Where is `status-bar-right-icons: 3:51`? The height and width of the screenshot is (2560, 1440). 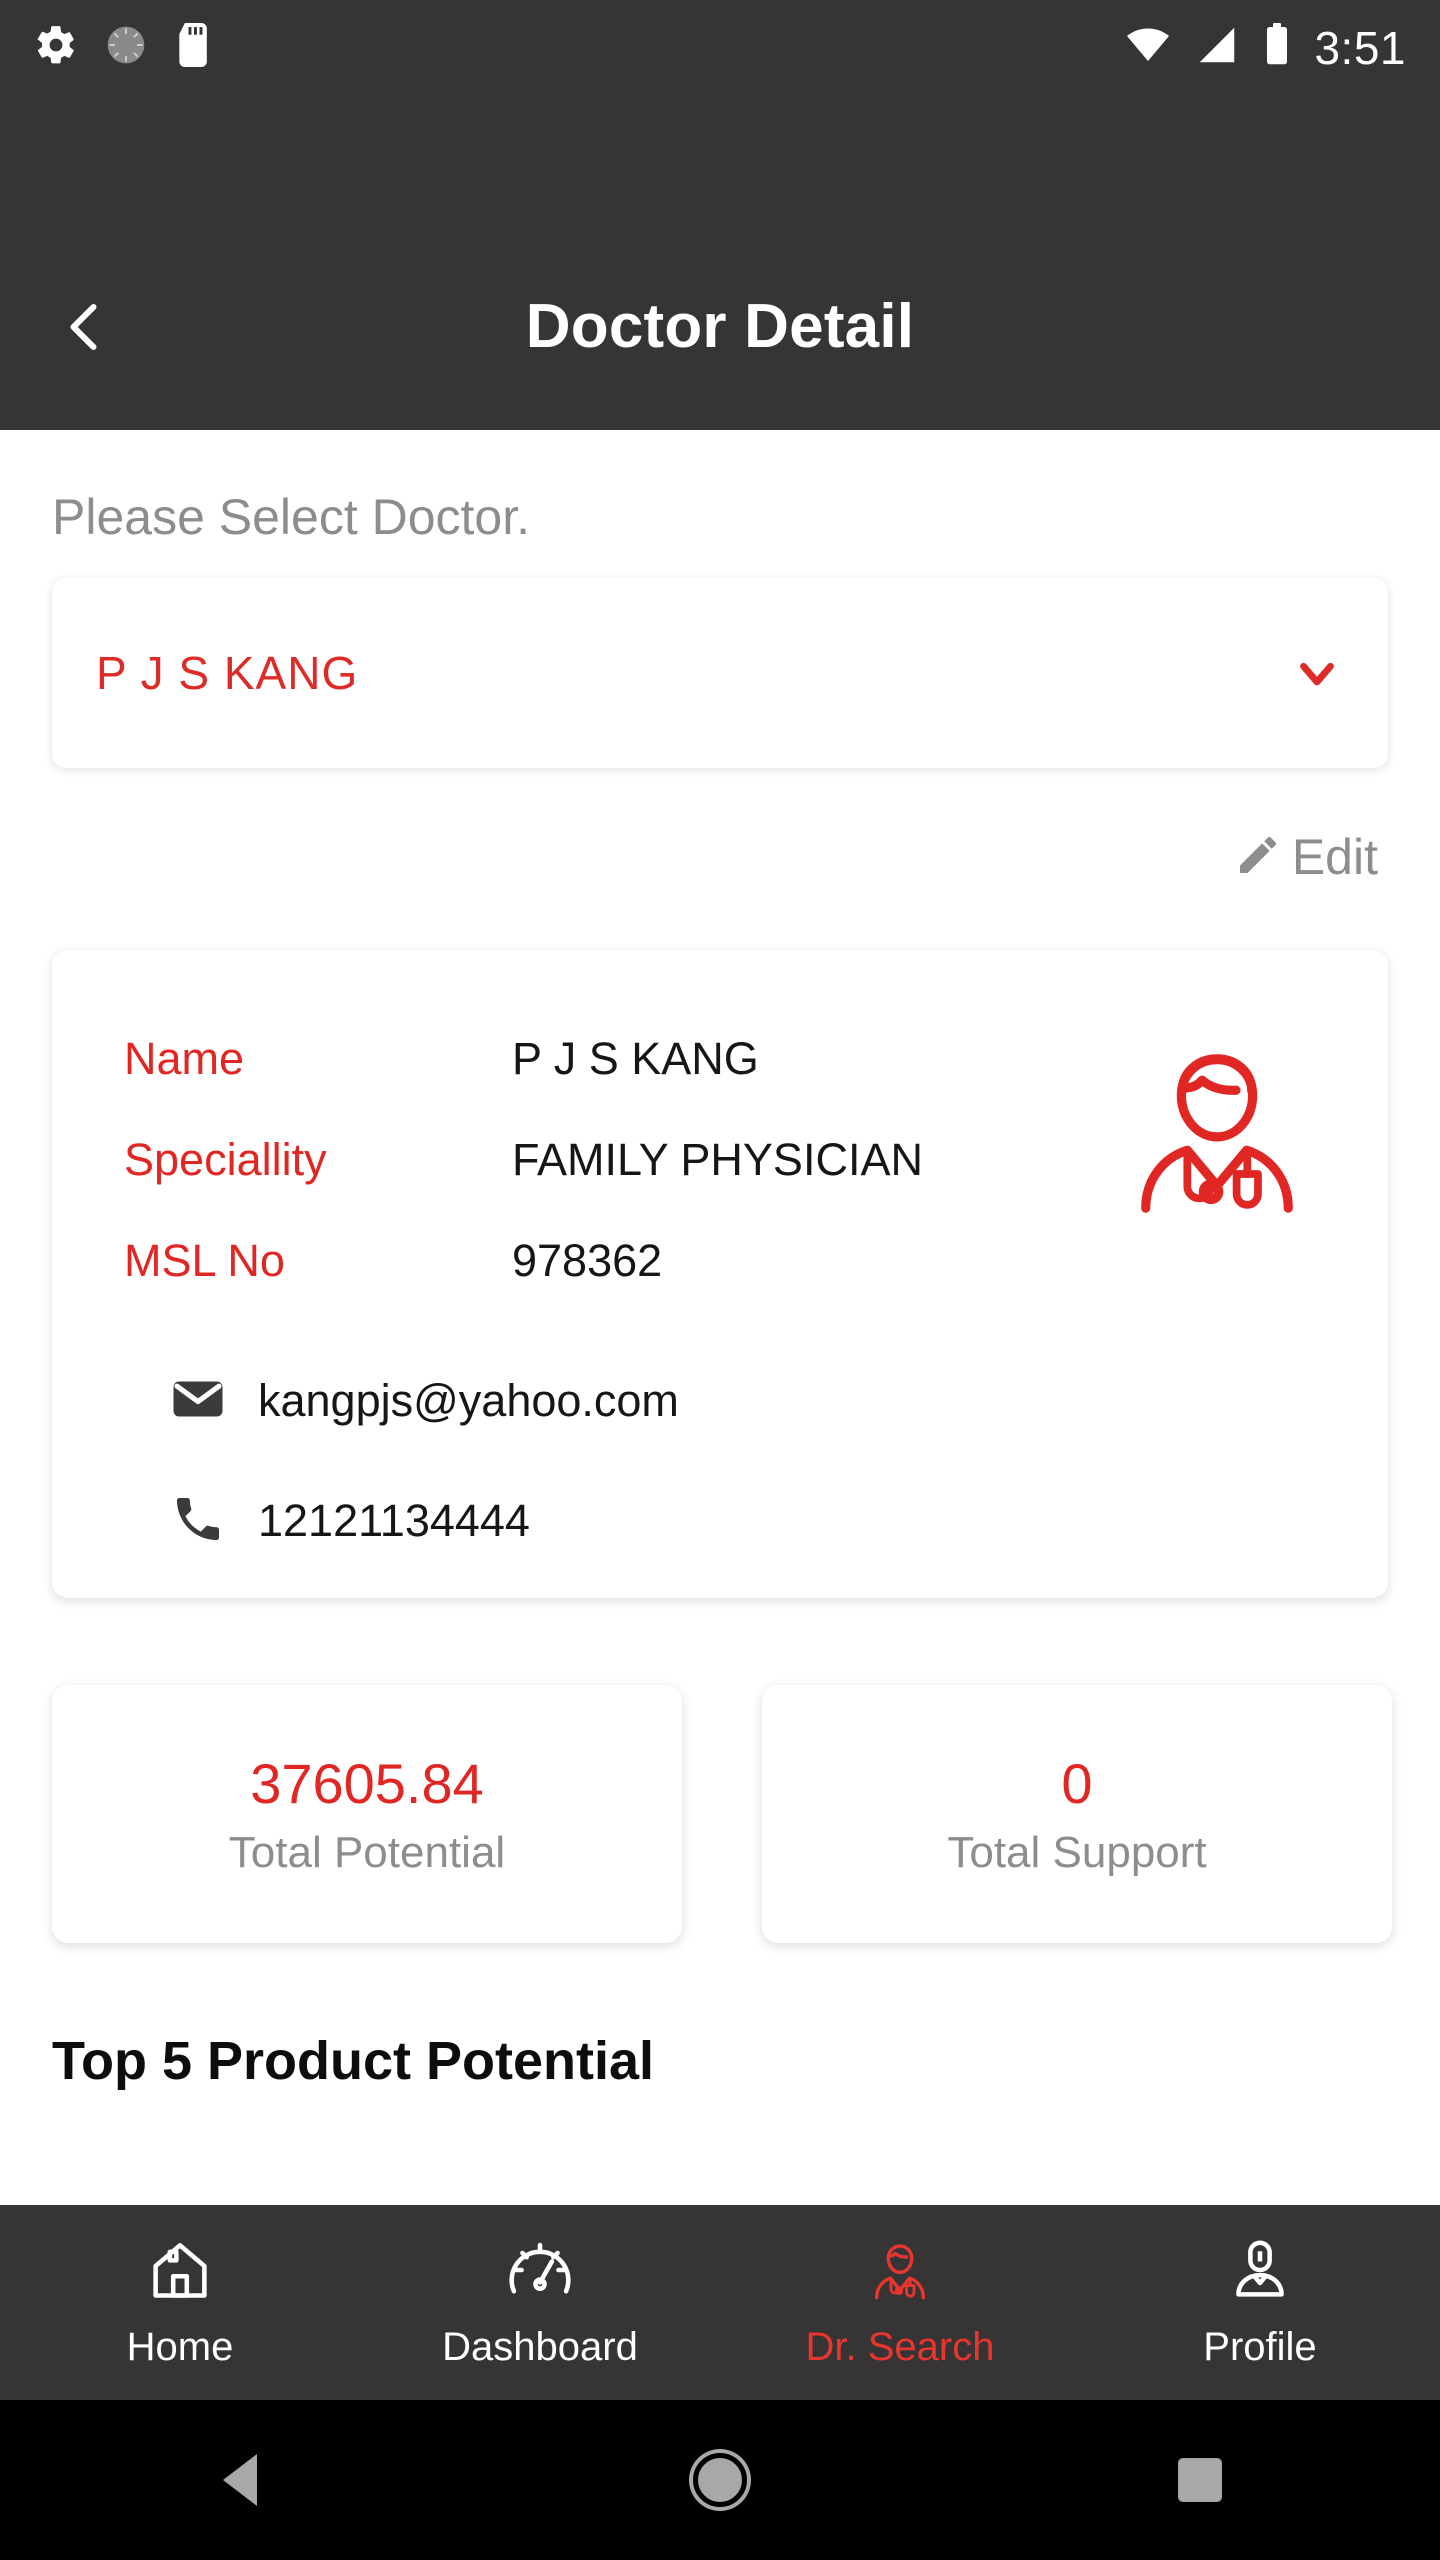 status-bar-right-icons: 3:51 is located at coordinates (1265, 48).